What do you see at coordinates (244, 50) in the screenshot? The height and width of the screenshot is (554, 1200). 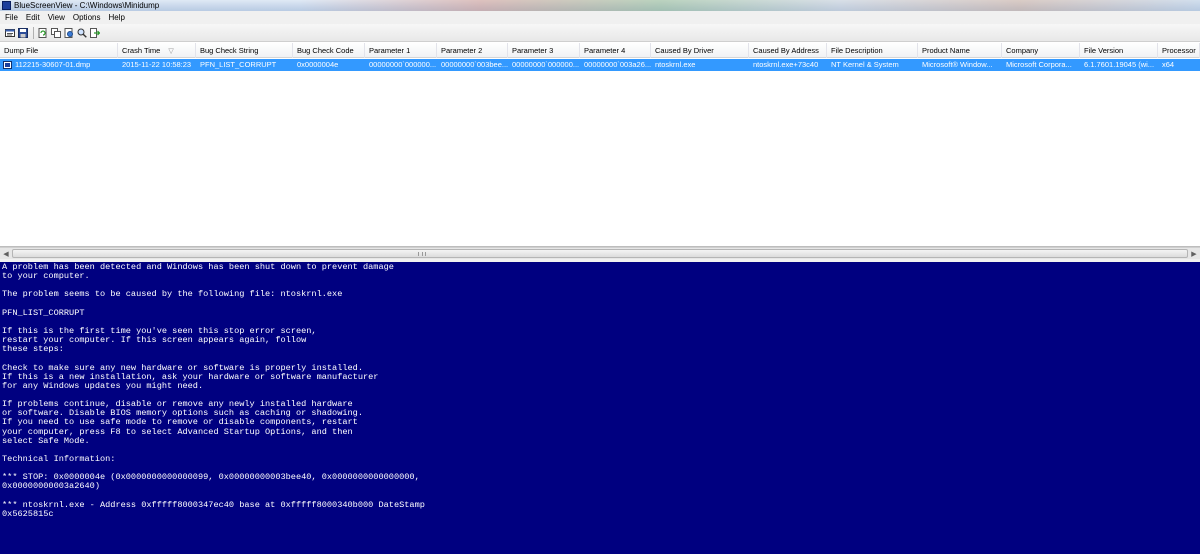 I see `column-header-bug-check-string: Bug Check String` at bounding box center [244, 50].